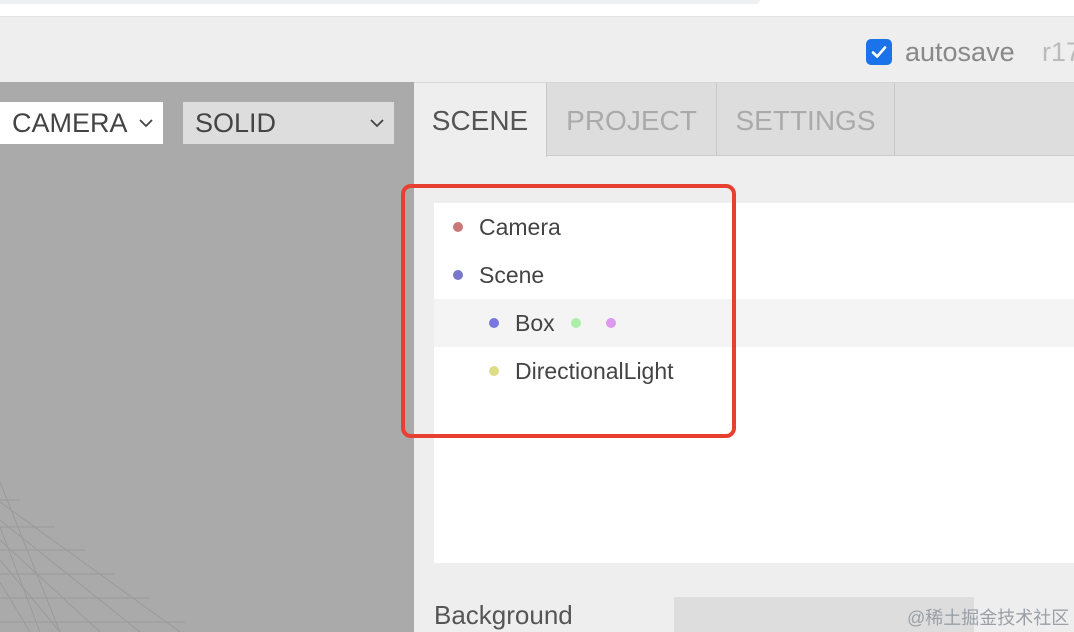 The height and width of the screenshot is (632, 1074). What do you see at coordinates (236, 123) in the screenshot?
I see `shading-select-value: SOLID` at bounding box center [236, 123].